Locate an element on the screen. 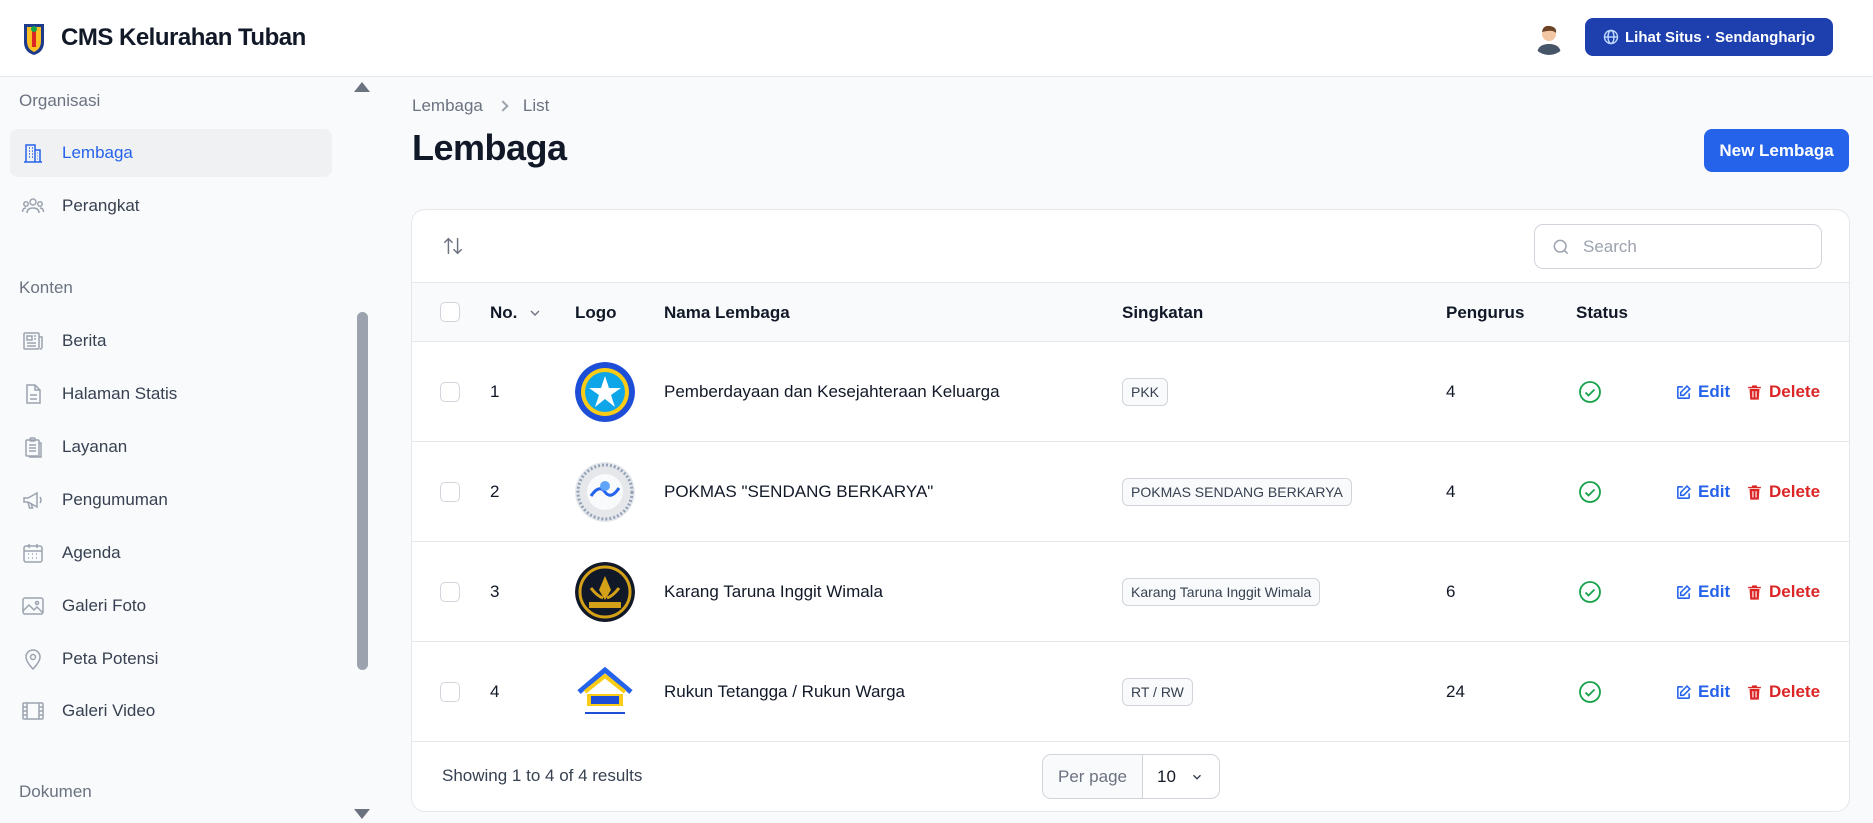  sort-arrows-icon is located at coordinates (453, 246).